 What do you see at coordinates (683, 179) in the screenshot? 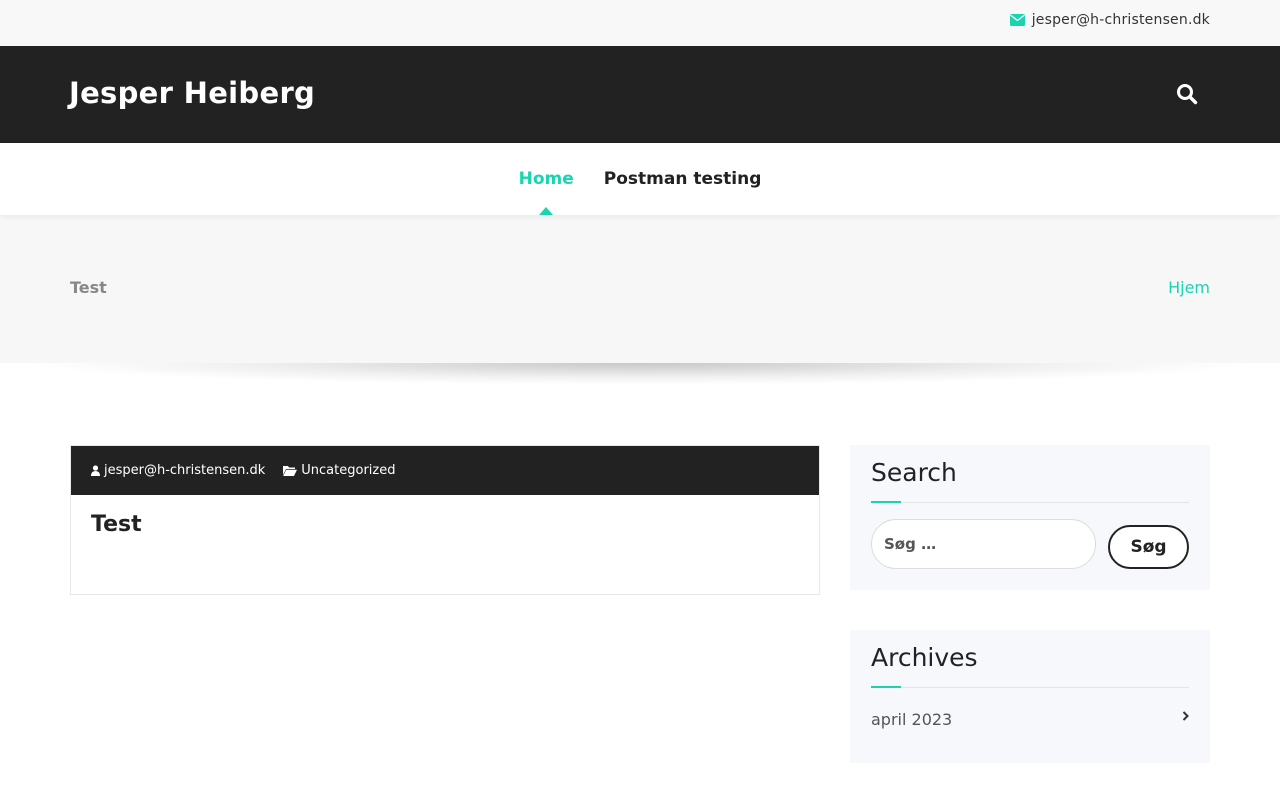
I see `nav-item-postman-testing: Postman testing` at bounding box center [683, 179].